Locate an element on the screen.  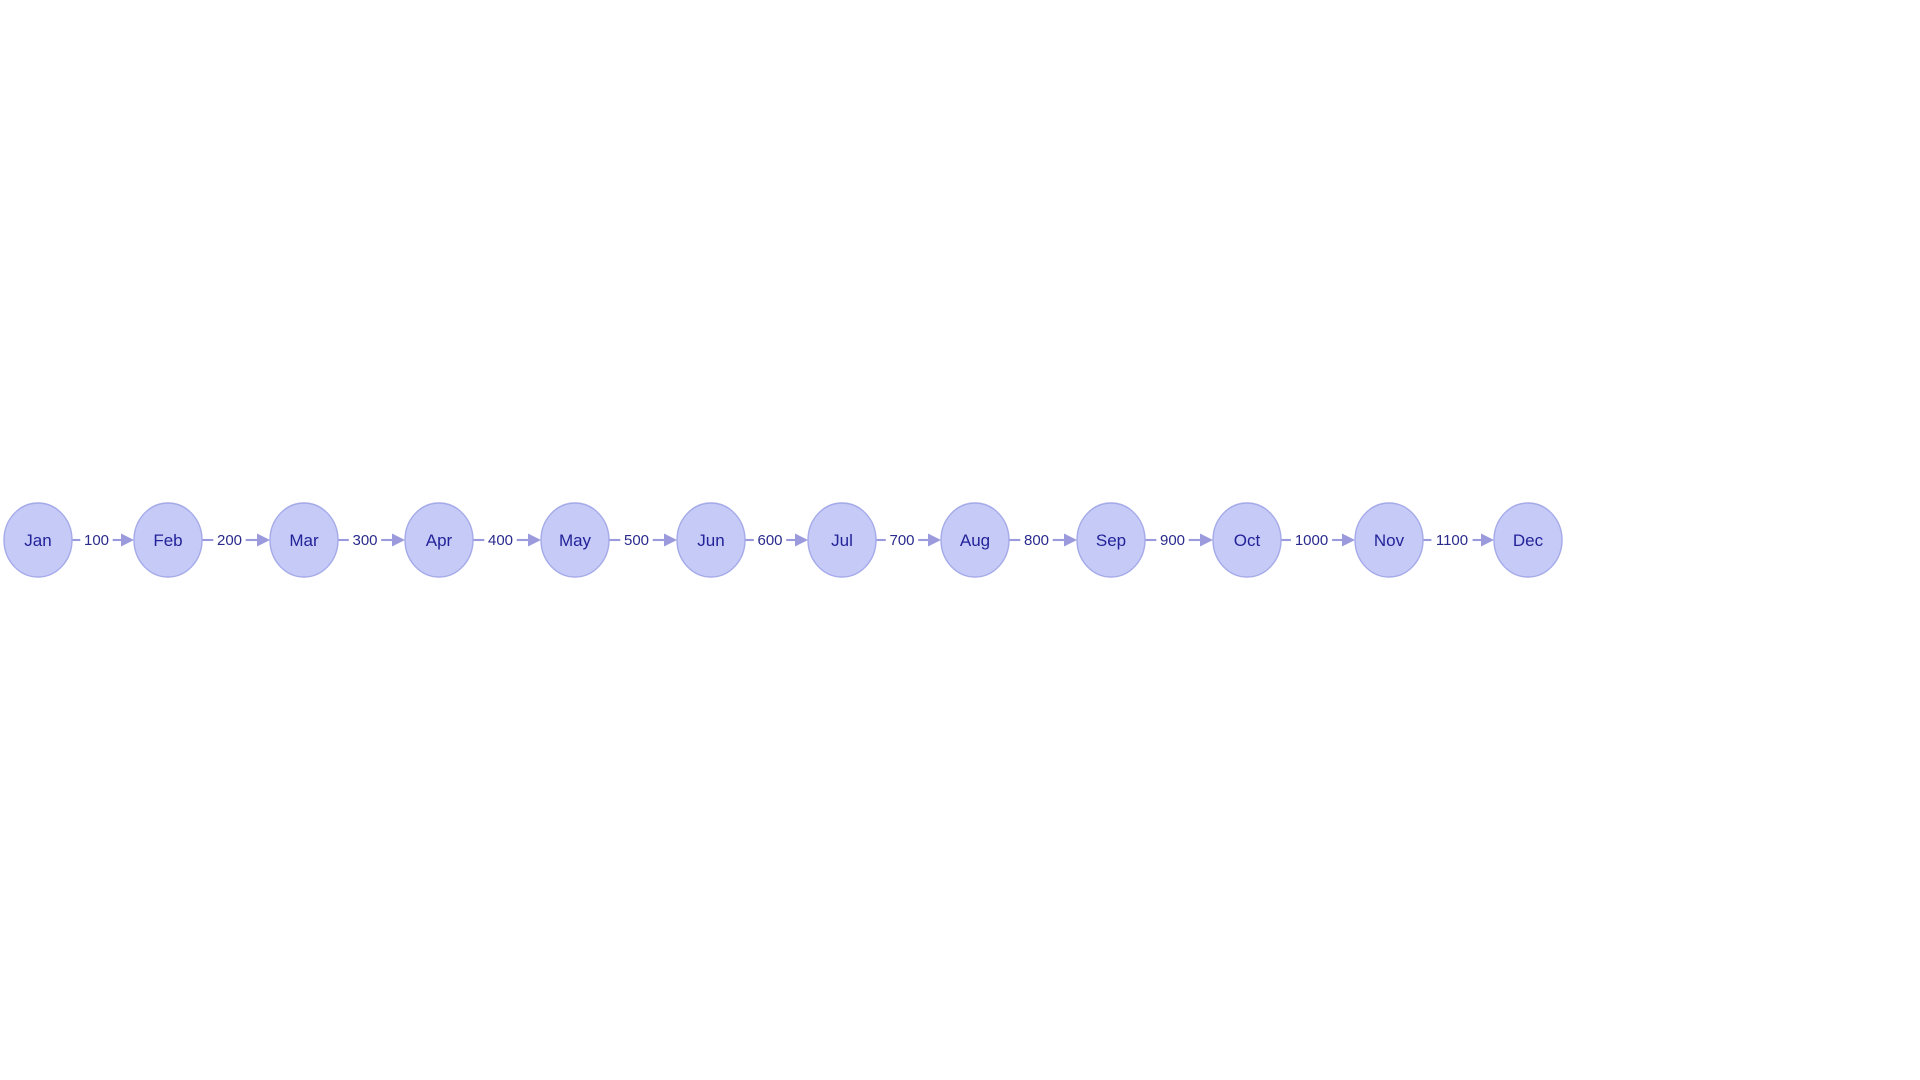
node-label: Mar is located at coordinates (304, 540).